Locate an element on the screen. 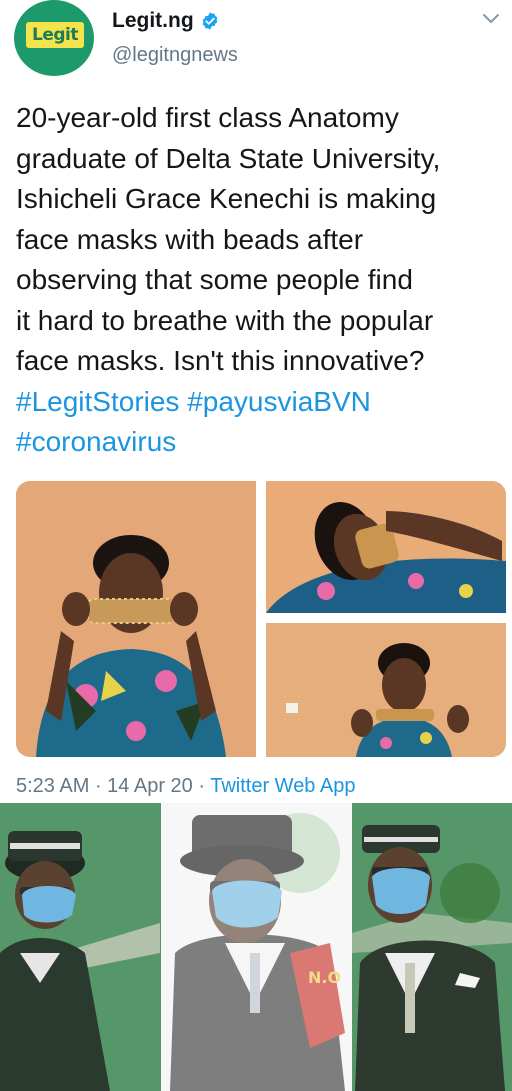 This screenshot has width=512, height=1091. display-name: Legit.ng is located at coordinates (153, 21).